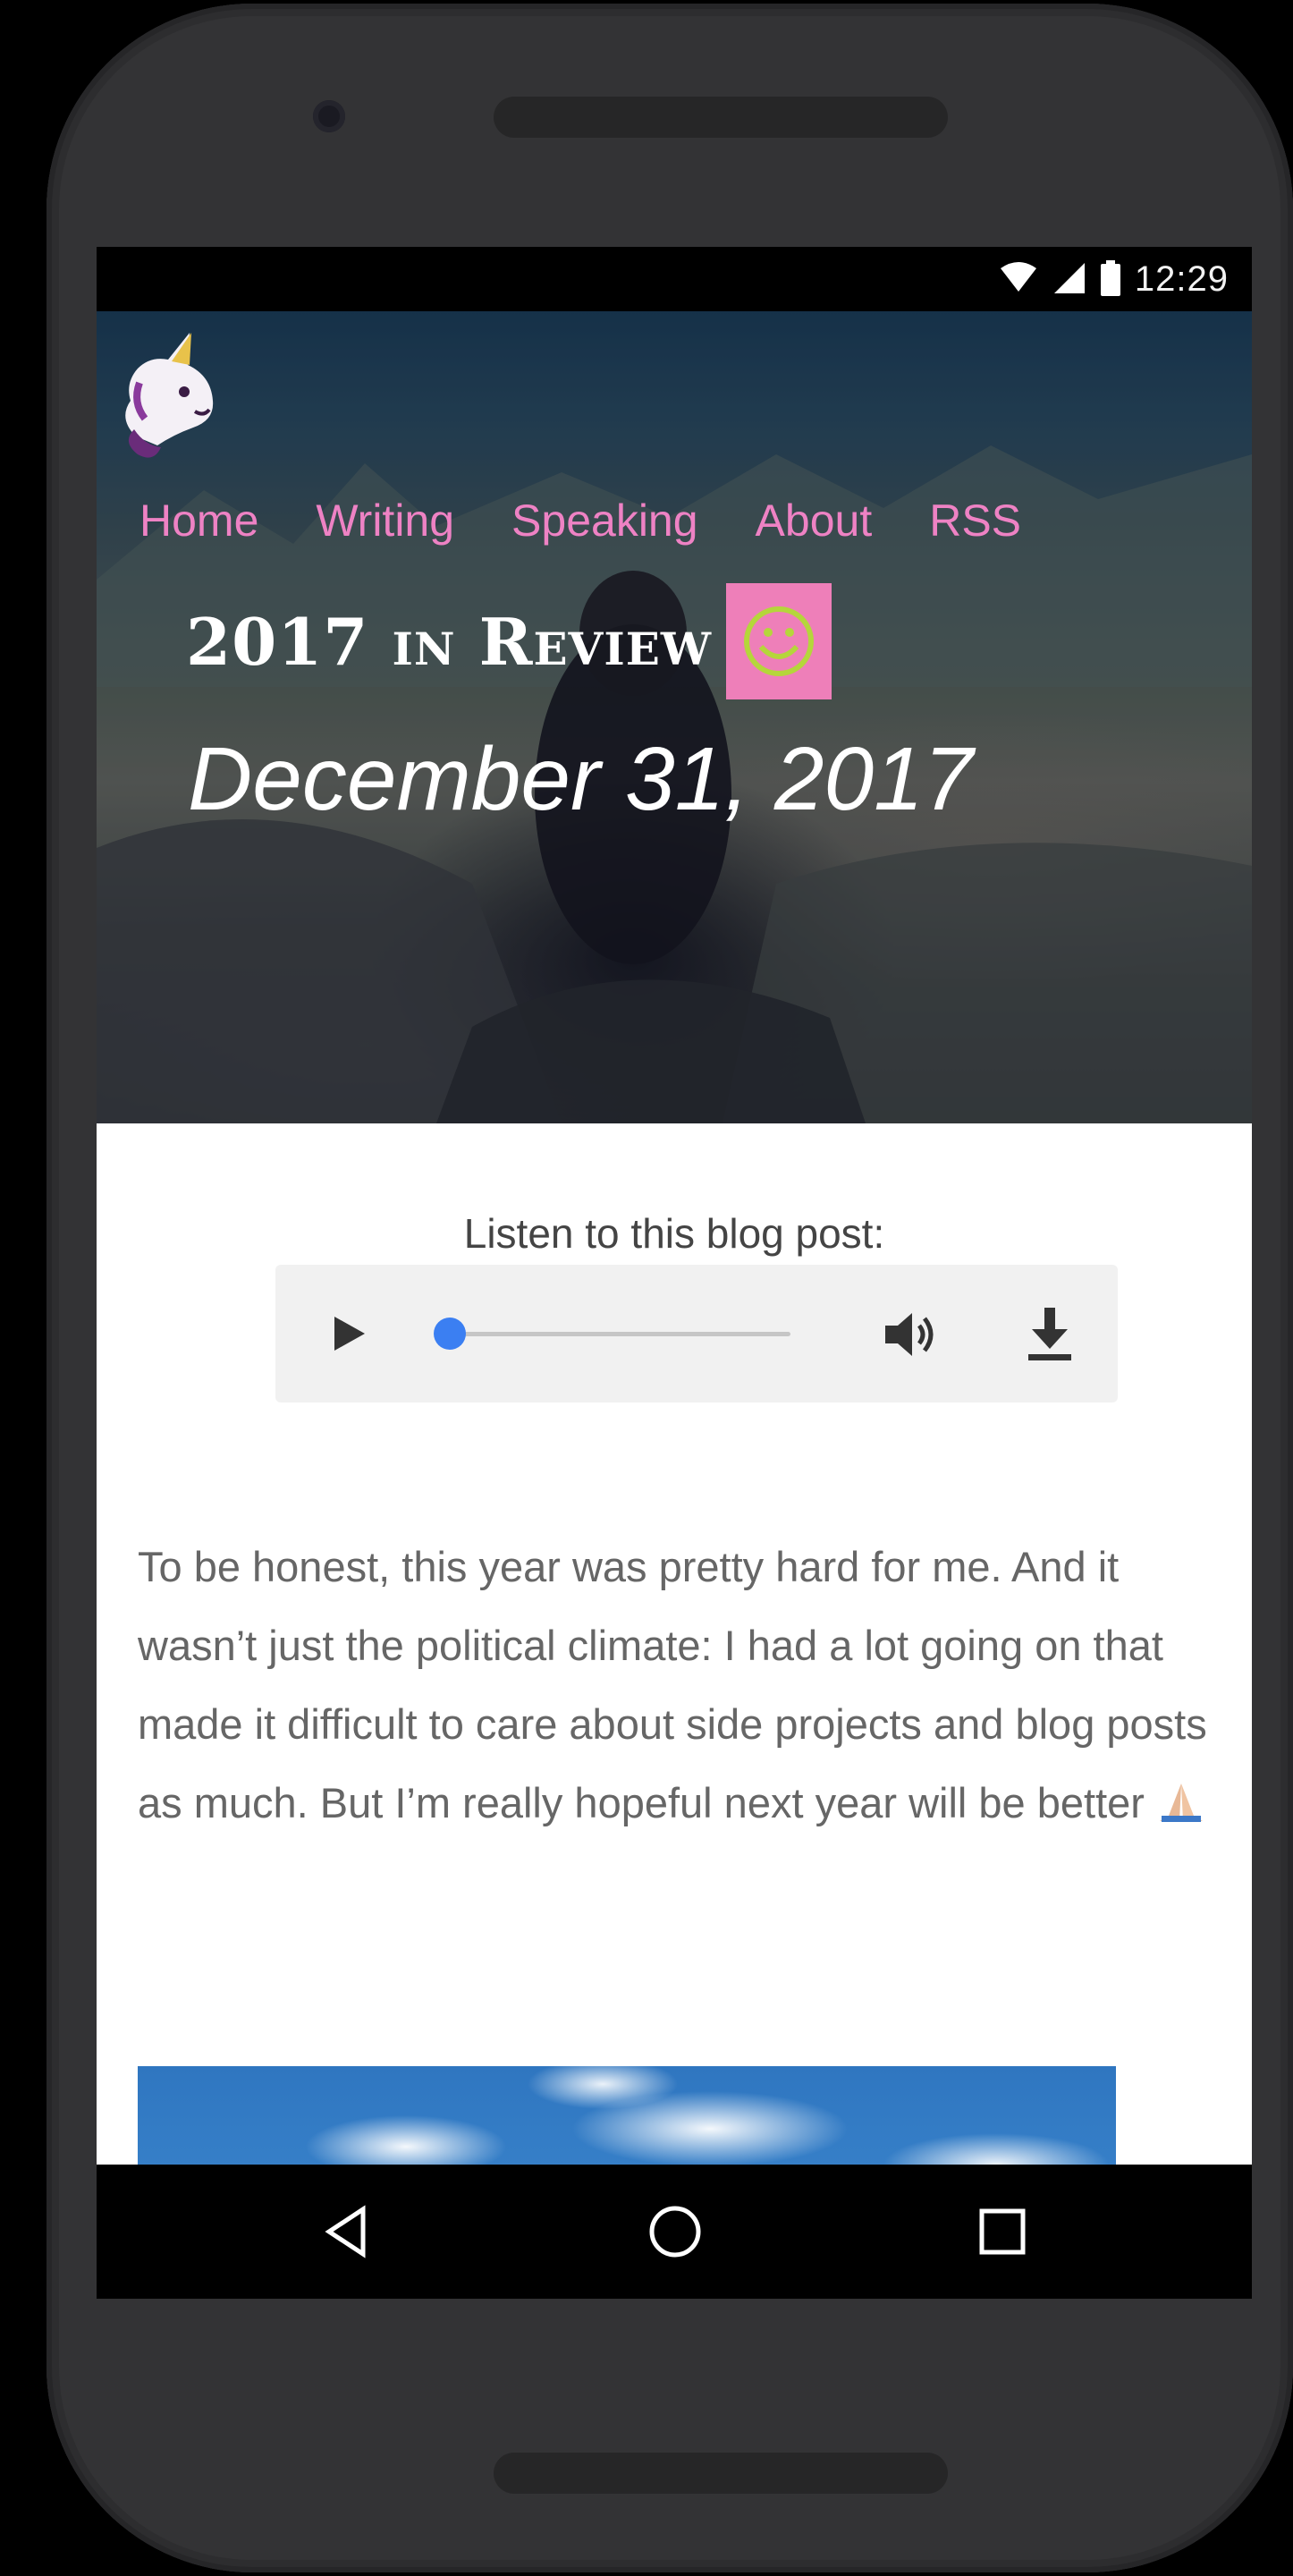  Describe the element at coordinates (1182, 278) in the screenshot. I see `clock: 12:29` at that location.